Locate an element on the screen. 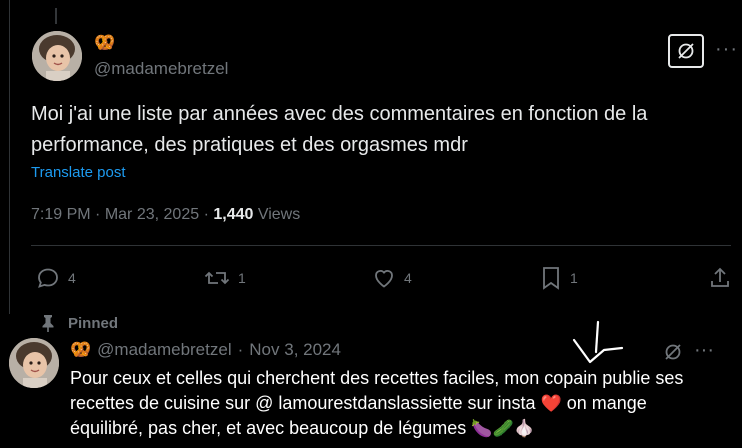 This screenshot has height=448, width=742. pinned-label: Pinned is located at coordinates (93, 323).